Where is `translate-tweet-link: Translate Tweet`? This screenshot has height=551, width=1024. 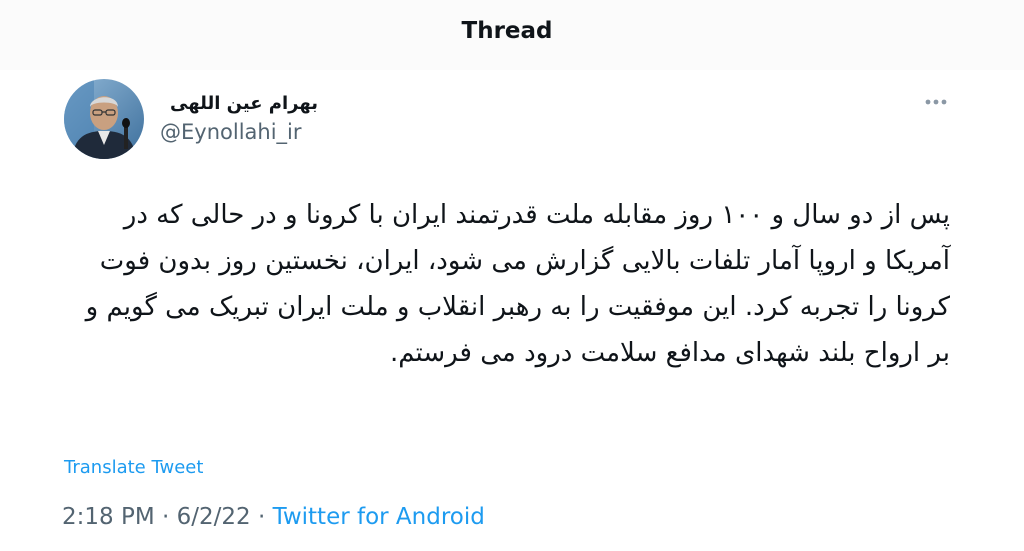
translate-tweet-link: Translate Tweet is located at coordinates (133, 467).